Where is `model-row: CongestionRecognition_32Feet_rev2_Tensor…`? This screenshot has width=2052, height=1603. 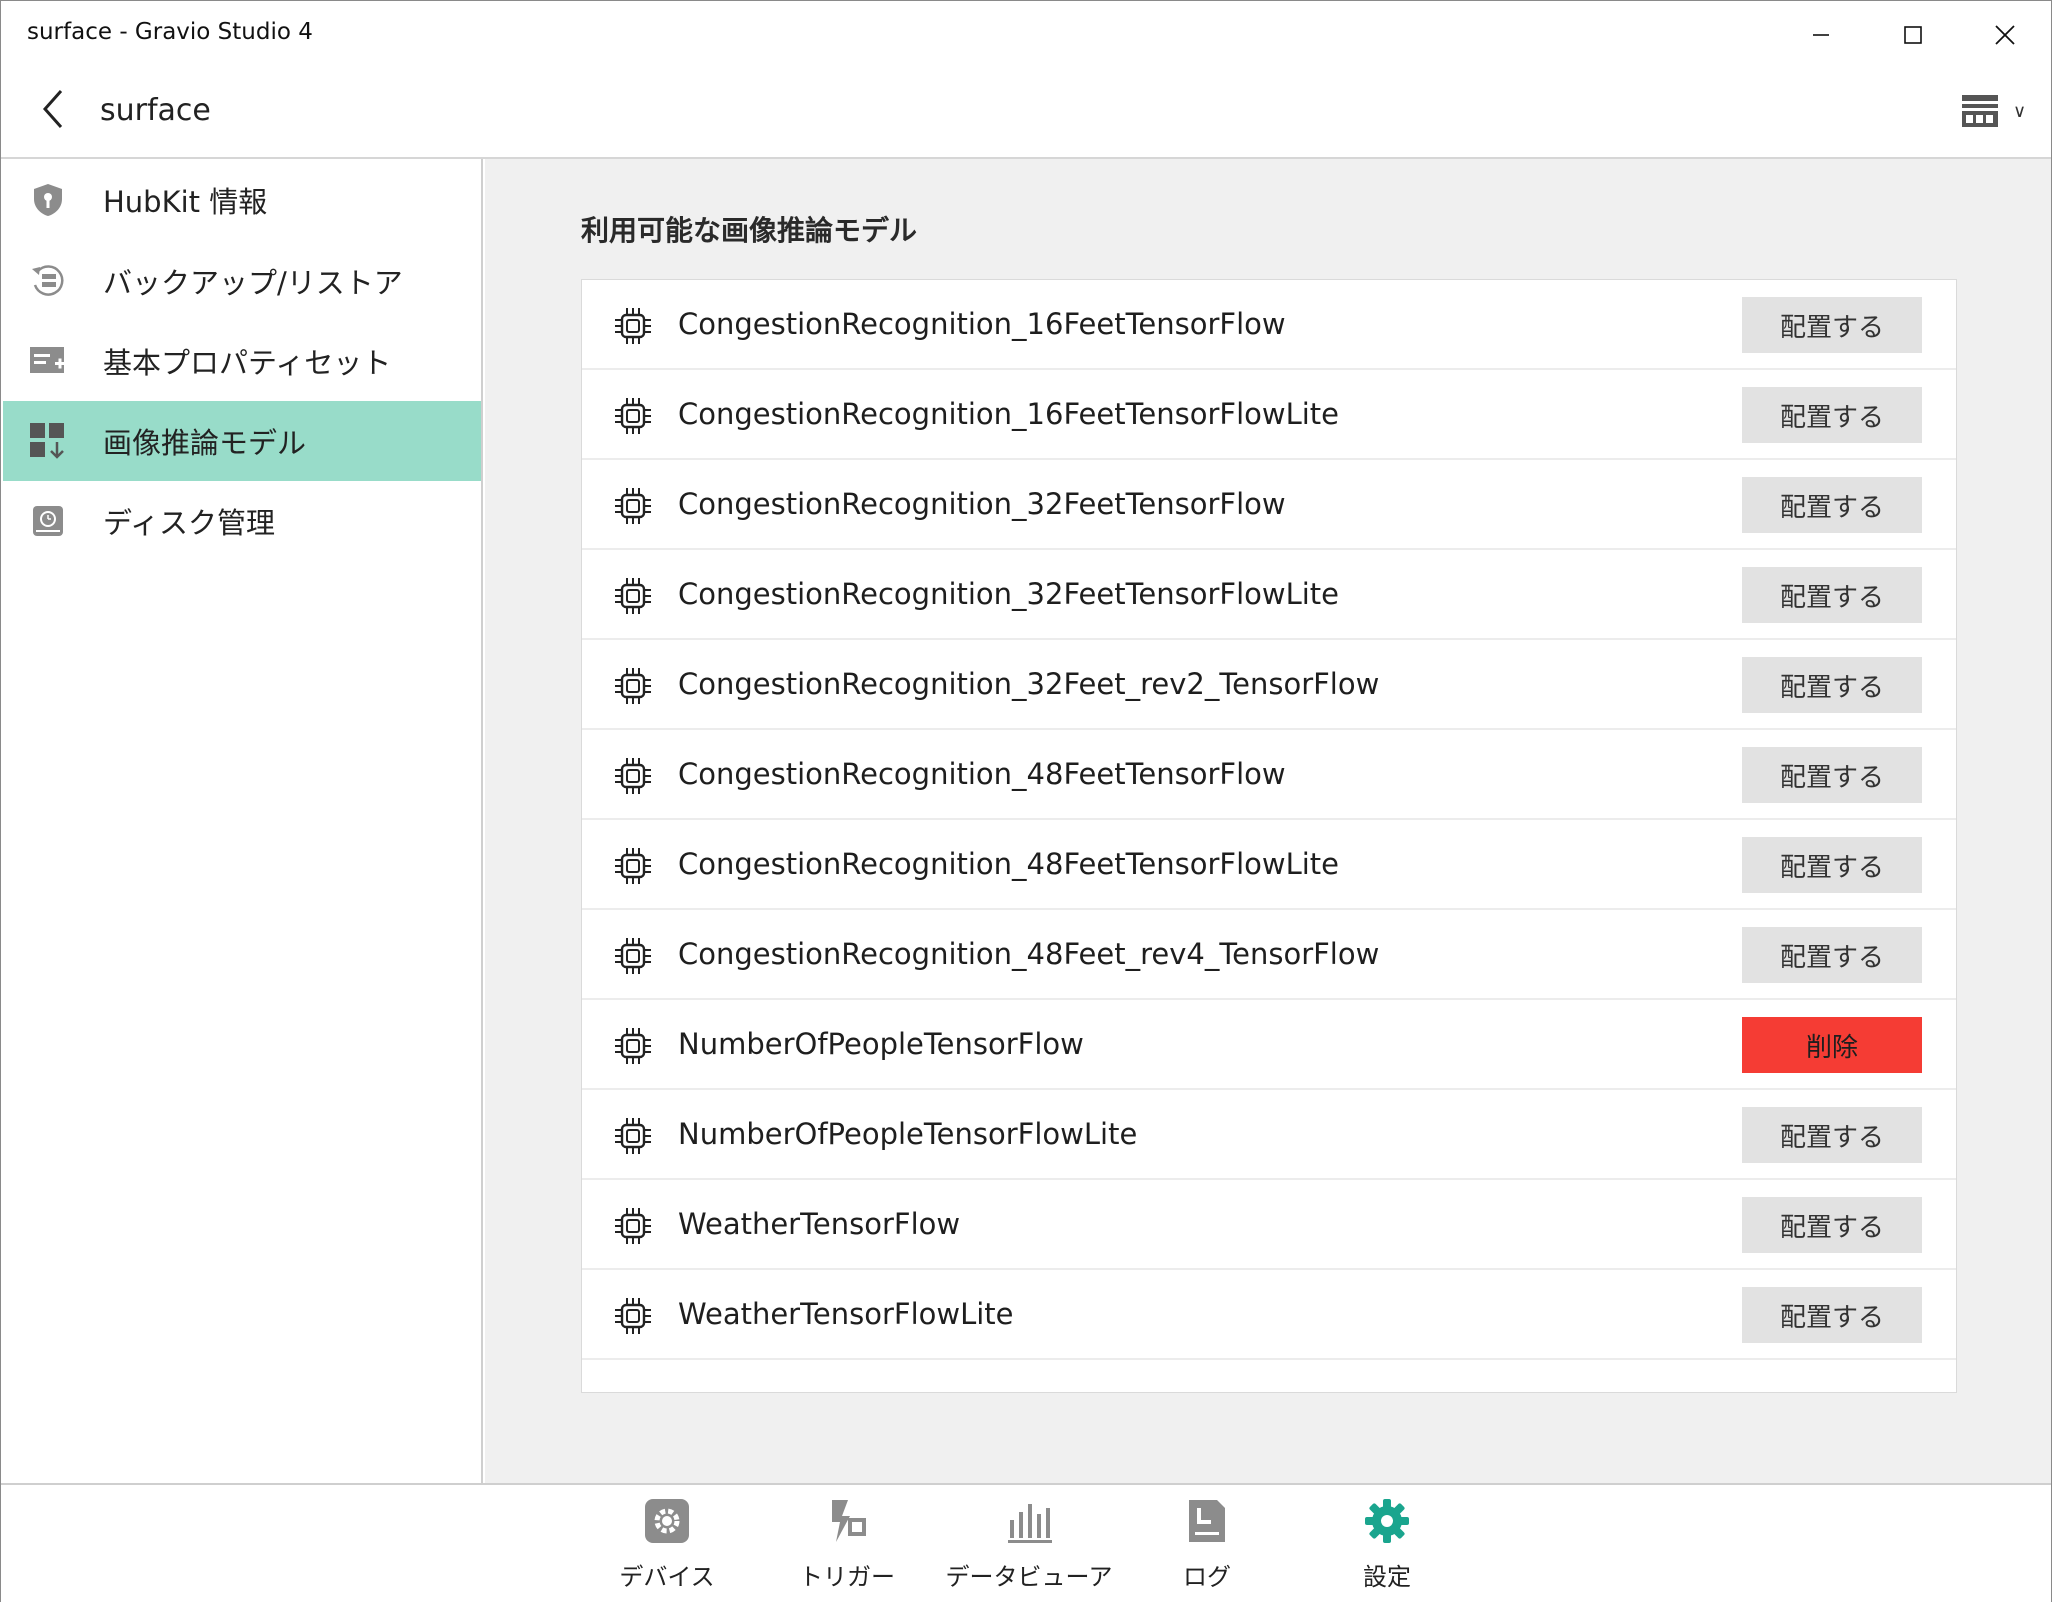
model-row: CongestionRecognition_32Feet_rev2_Tensor… is located at coordinates (1269, 685).